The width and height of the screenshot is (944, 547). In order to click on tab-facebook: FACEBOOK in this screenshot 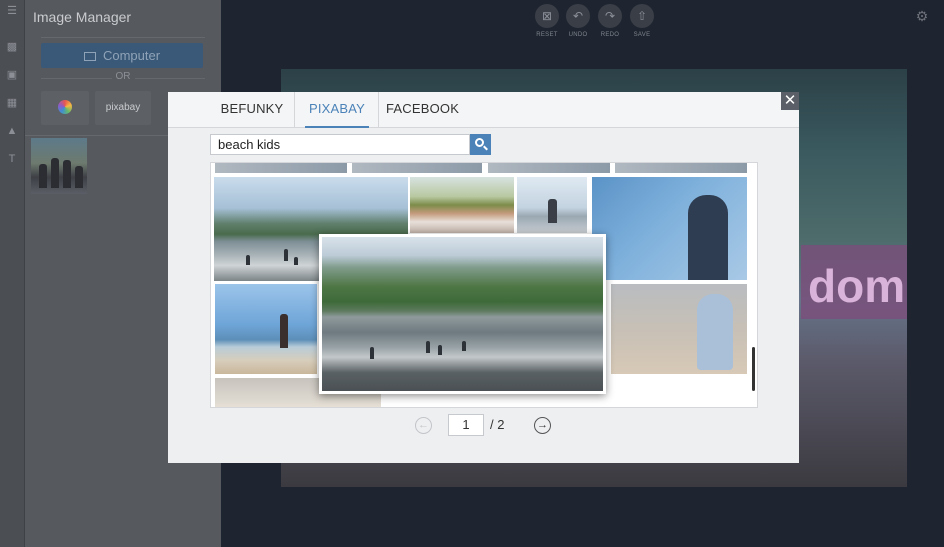, I will do `click(422, 110)`.